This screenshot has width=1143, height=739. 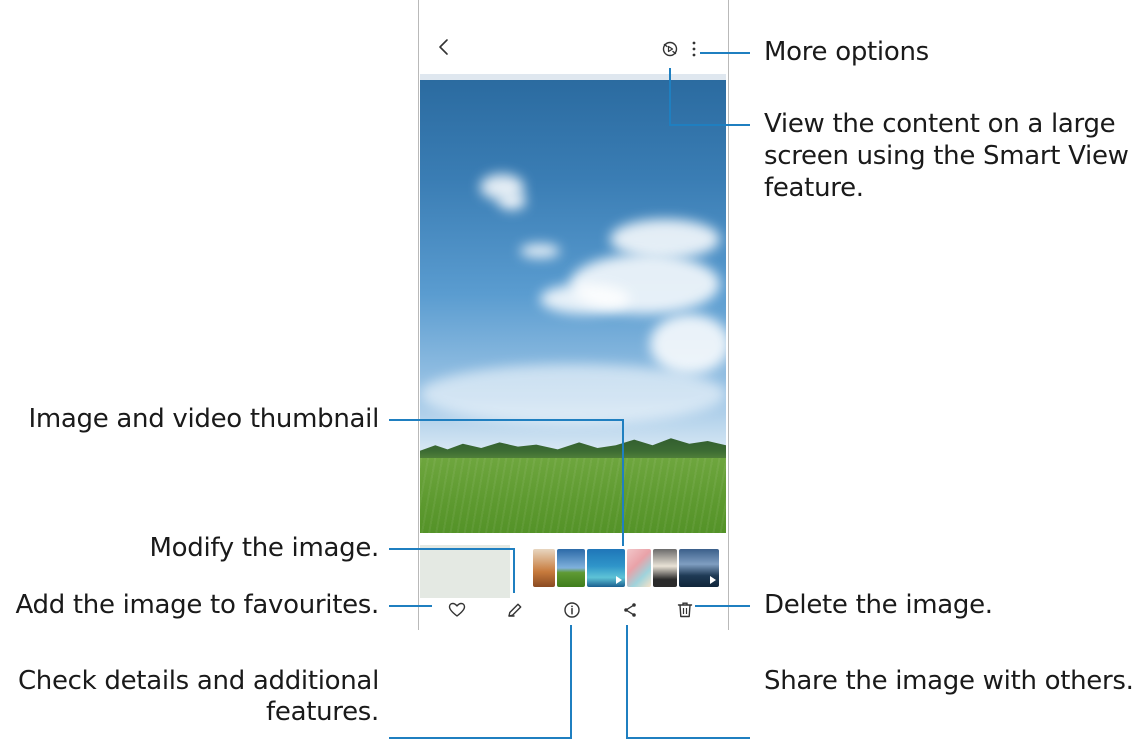 What do you see at coordinates (571, 682) in the screenshot?
I see `callout-line-details-v` at bounding box center [571, 682].